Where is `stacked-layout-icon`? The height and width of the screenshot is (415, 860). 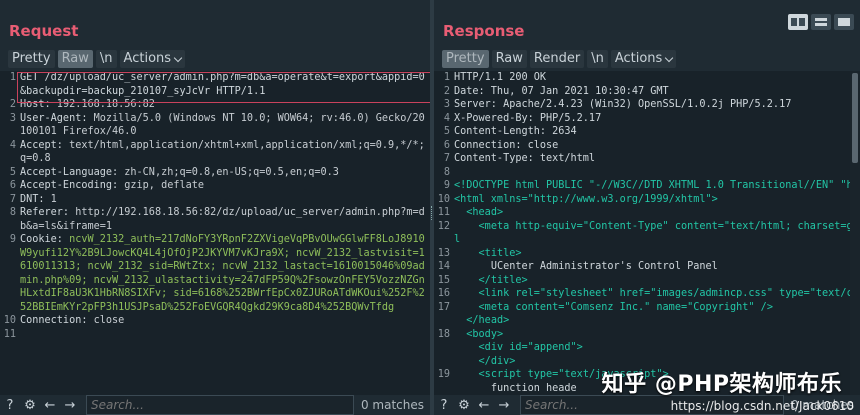
stacked-layout-icon is located at coordinates (821, 22).